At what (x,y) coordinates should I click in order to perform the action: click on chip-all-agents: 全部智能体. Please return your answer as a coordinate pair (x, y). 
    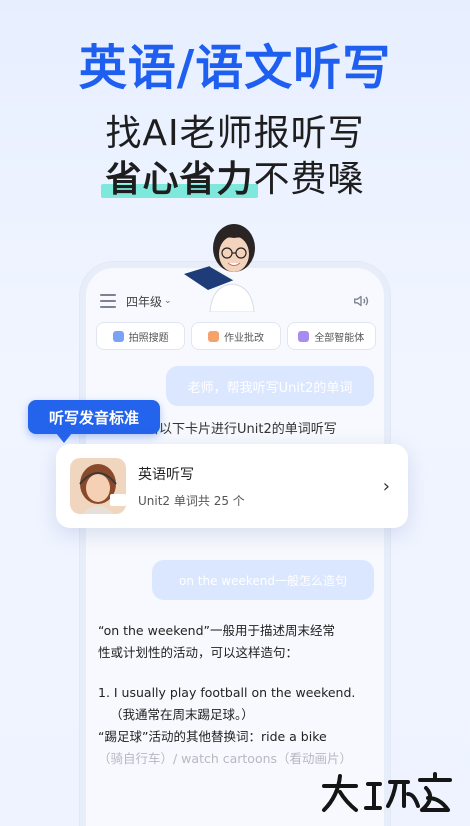
    Looking at the image, I should click on (331, 336).